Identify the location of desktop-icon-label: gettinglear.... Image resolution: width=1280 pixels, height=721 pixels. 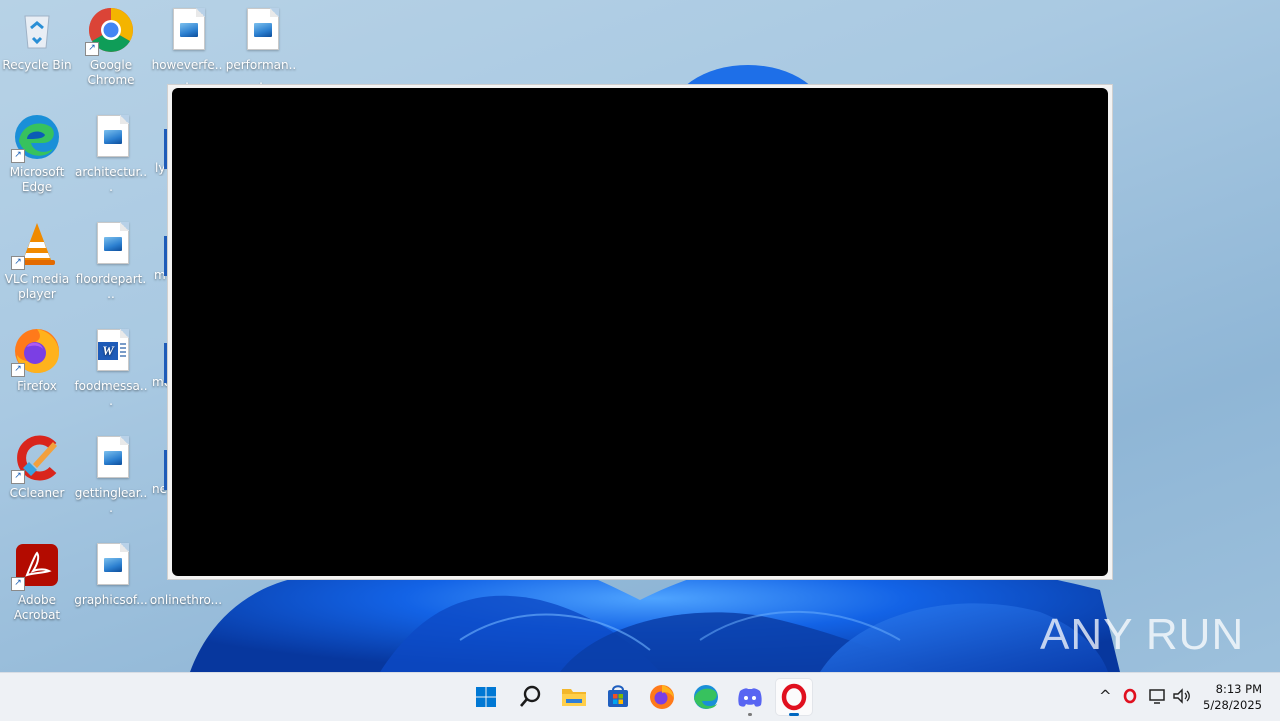
(111, 500).